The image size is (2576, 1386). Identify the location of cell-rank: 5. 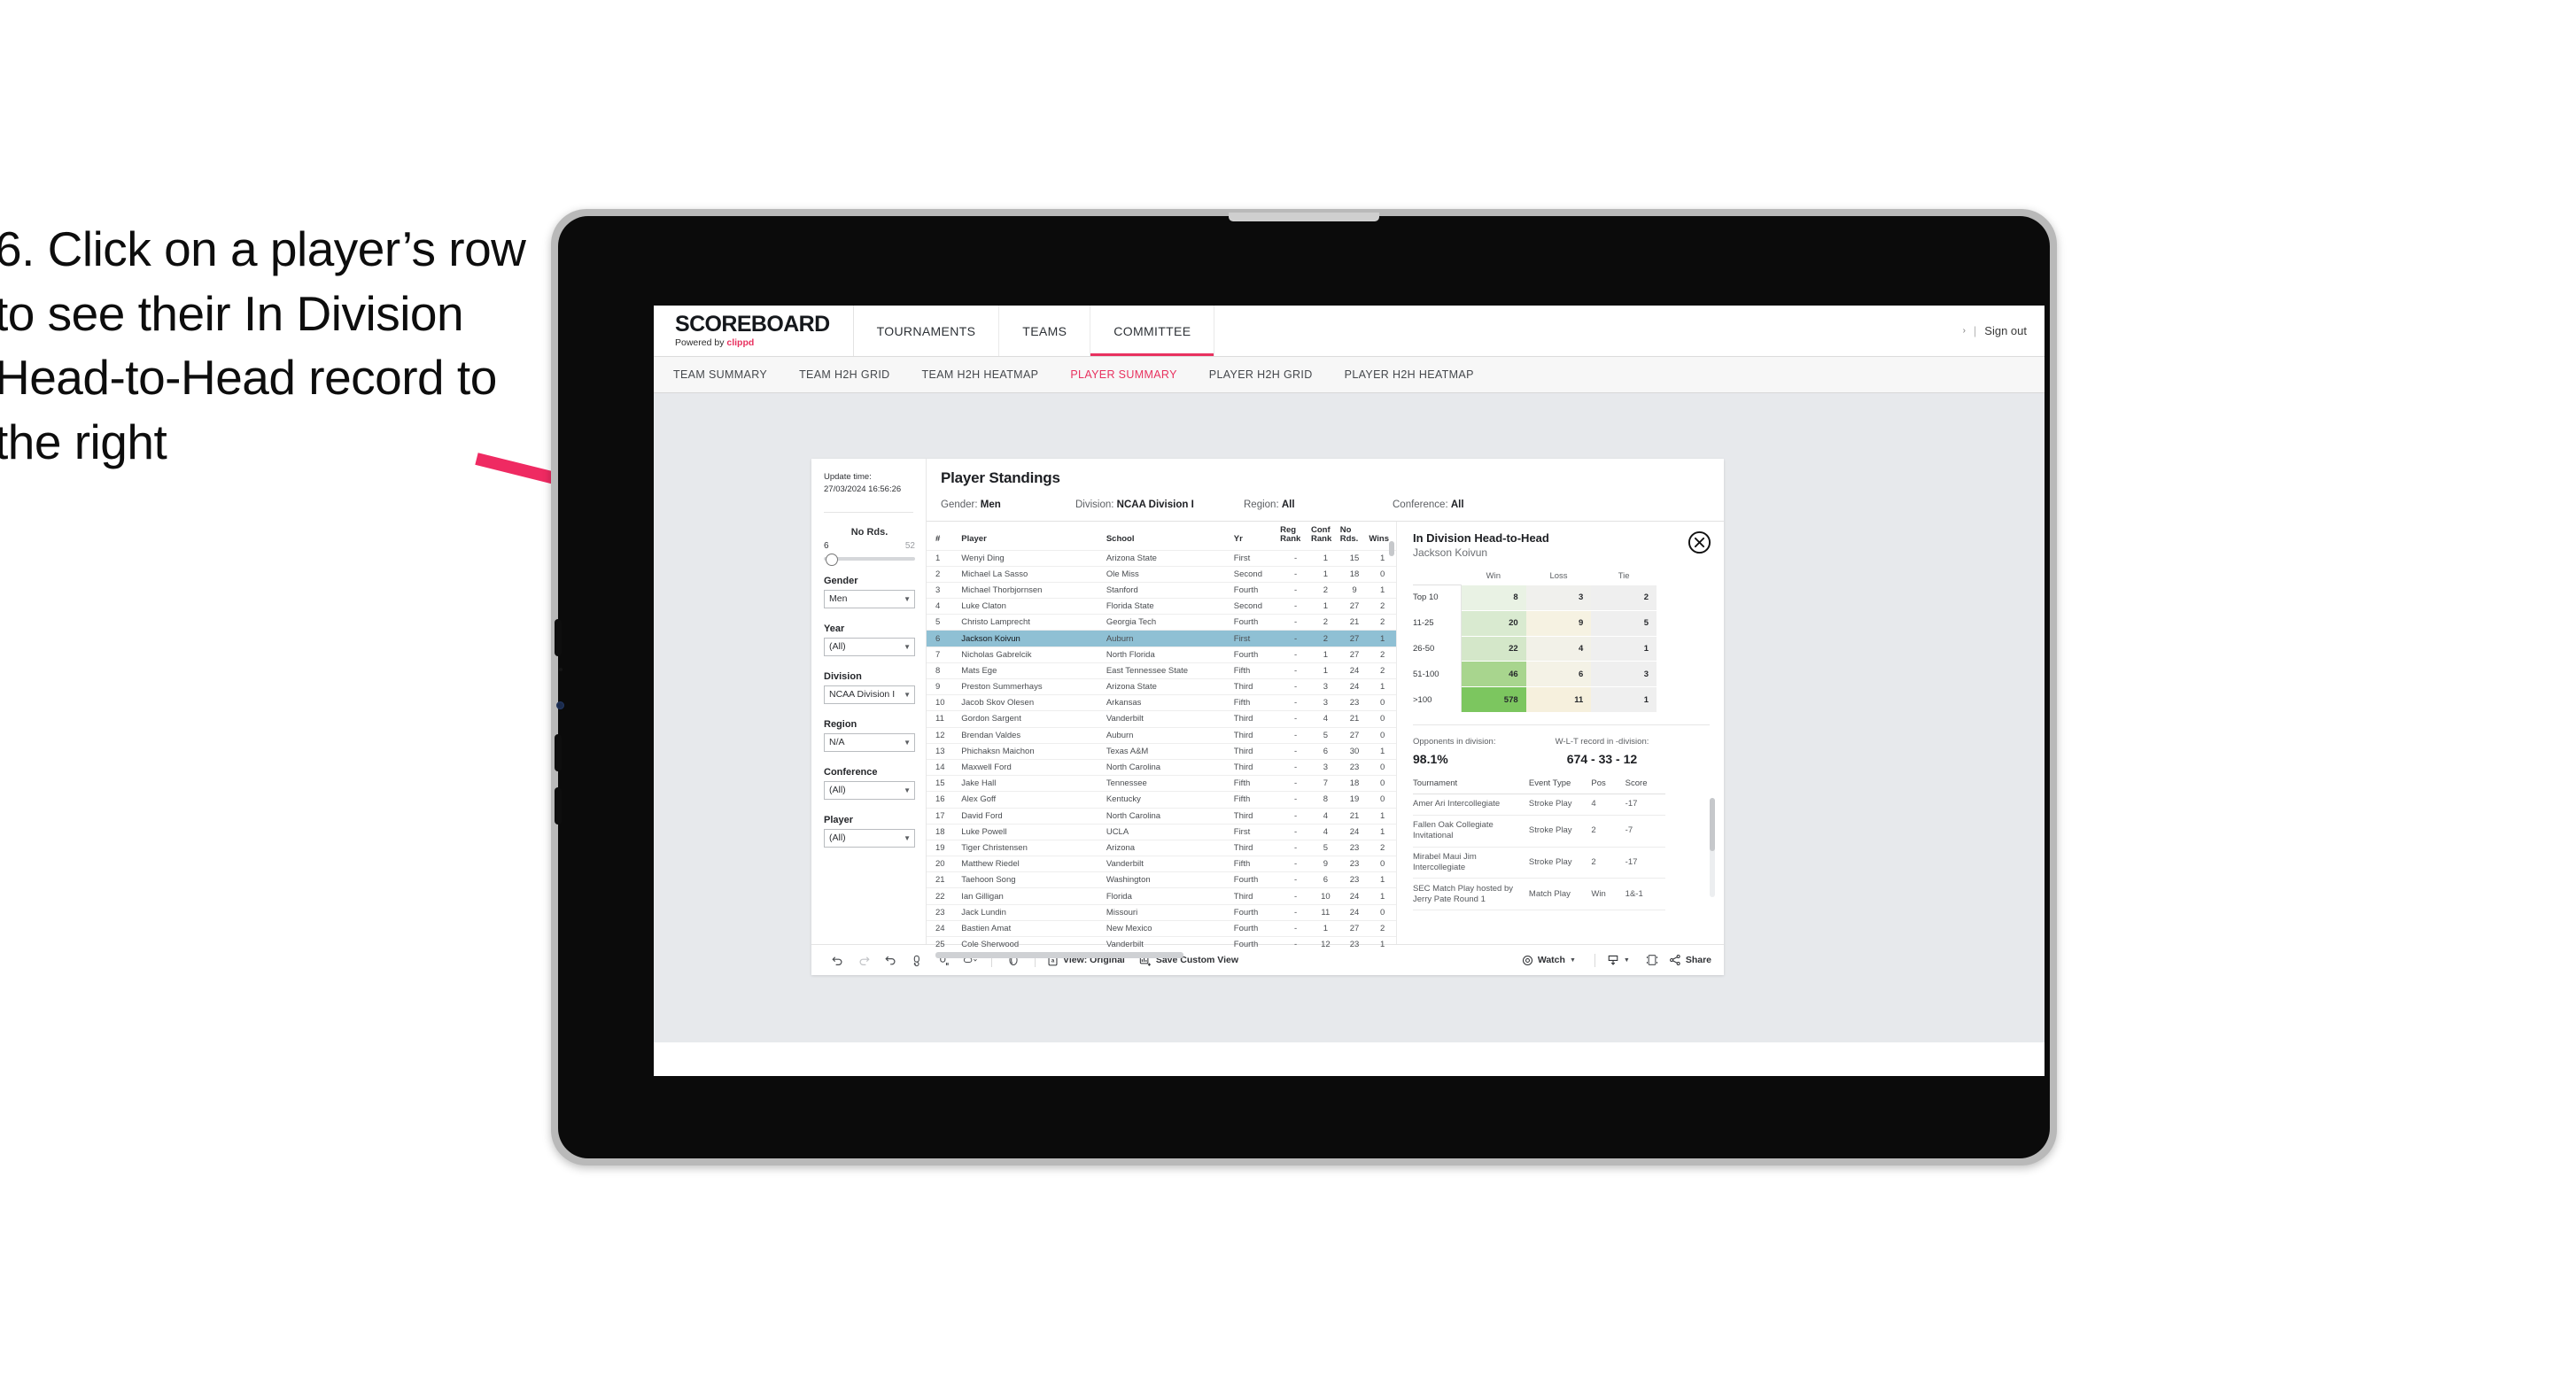
(944, 622).